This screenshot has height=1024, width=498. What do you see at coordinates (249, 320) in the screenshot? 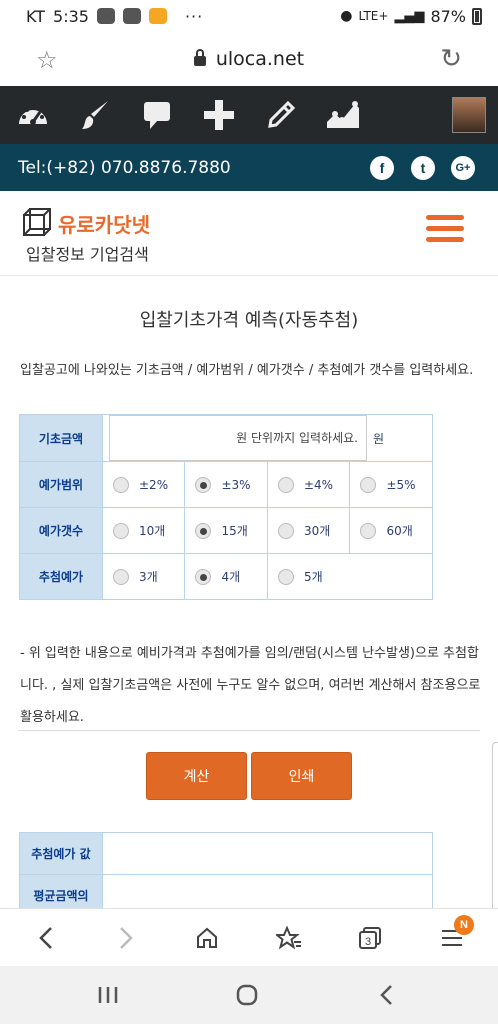
I see `page-title: 입찰기초가격 예측(자동추첨)` at bounding box center [249, 320].